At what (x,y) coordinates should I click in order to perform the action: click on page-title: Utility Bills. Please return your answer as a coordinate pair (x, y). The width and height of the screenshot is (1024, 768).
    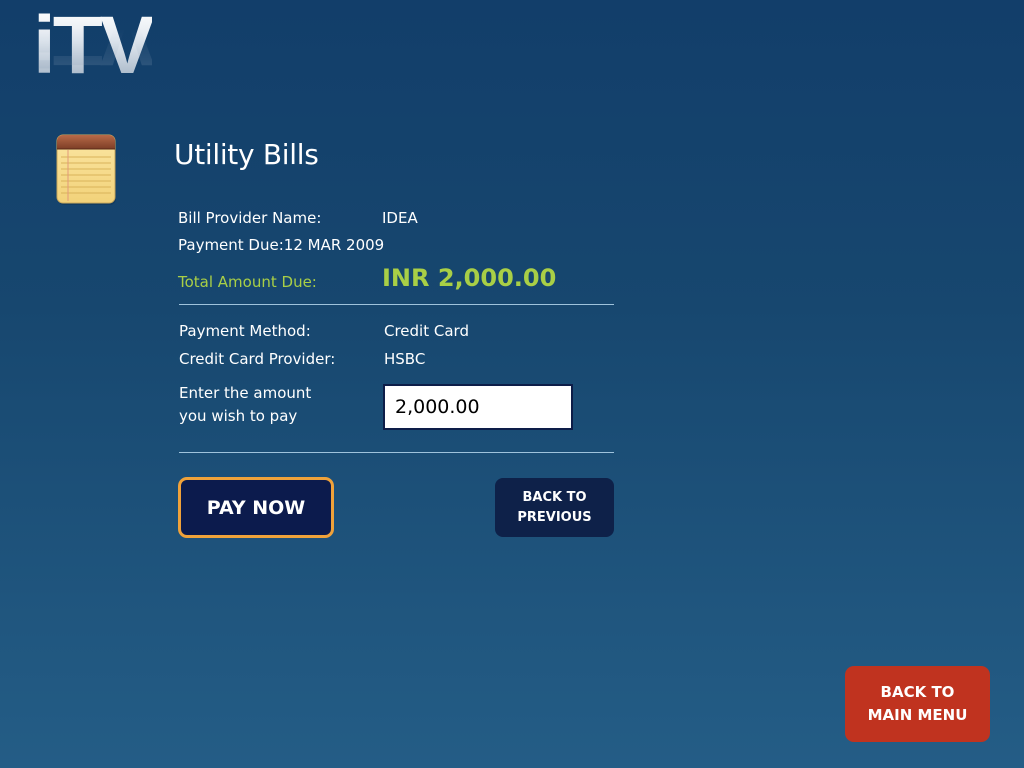
    Looking at the image, I should click on (246, 154).